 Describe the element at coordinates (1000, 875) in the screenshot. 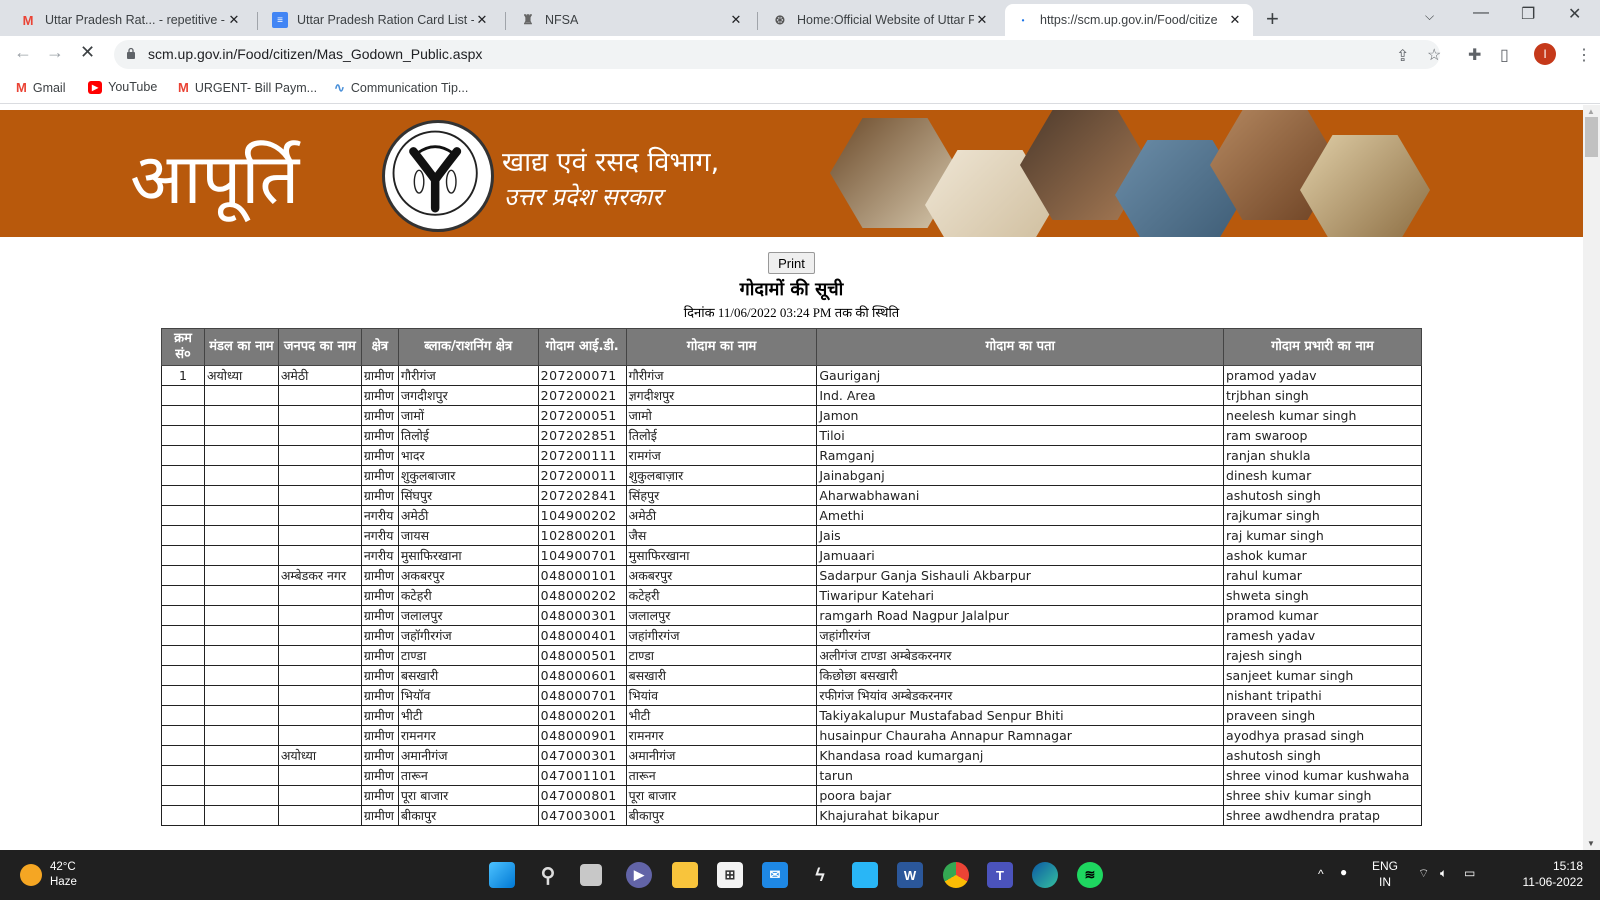

I see `teams-icon: T` at that location.